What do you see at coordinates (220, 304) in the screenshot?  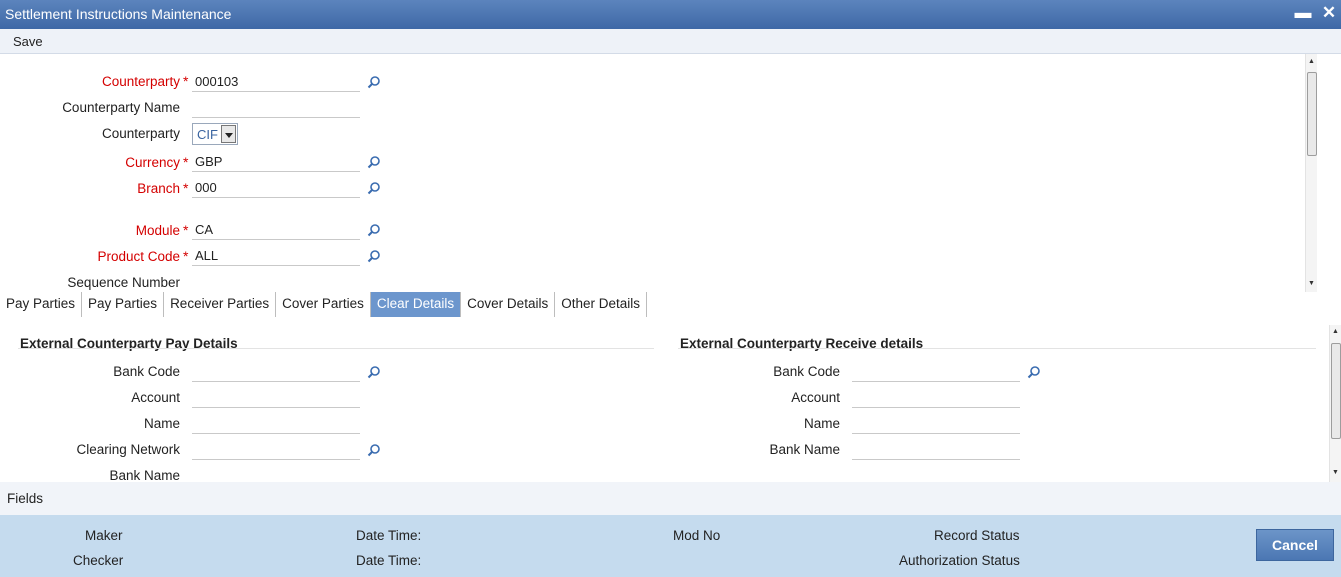 I see `tab-receiver-parties: Receiver Parties` at bounding box center [220, 304].